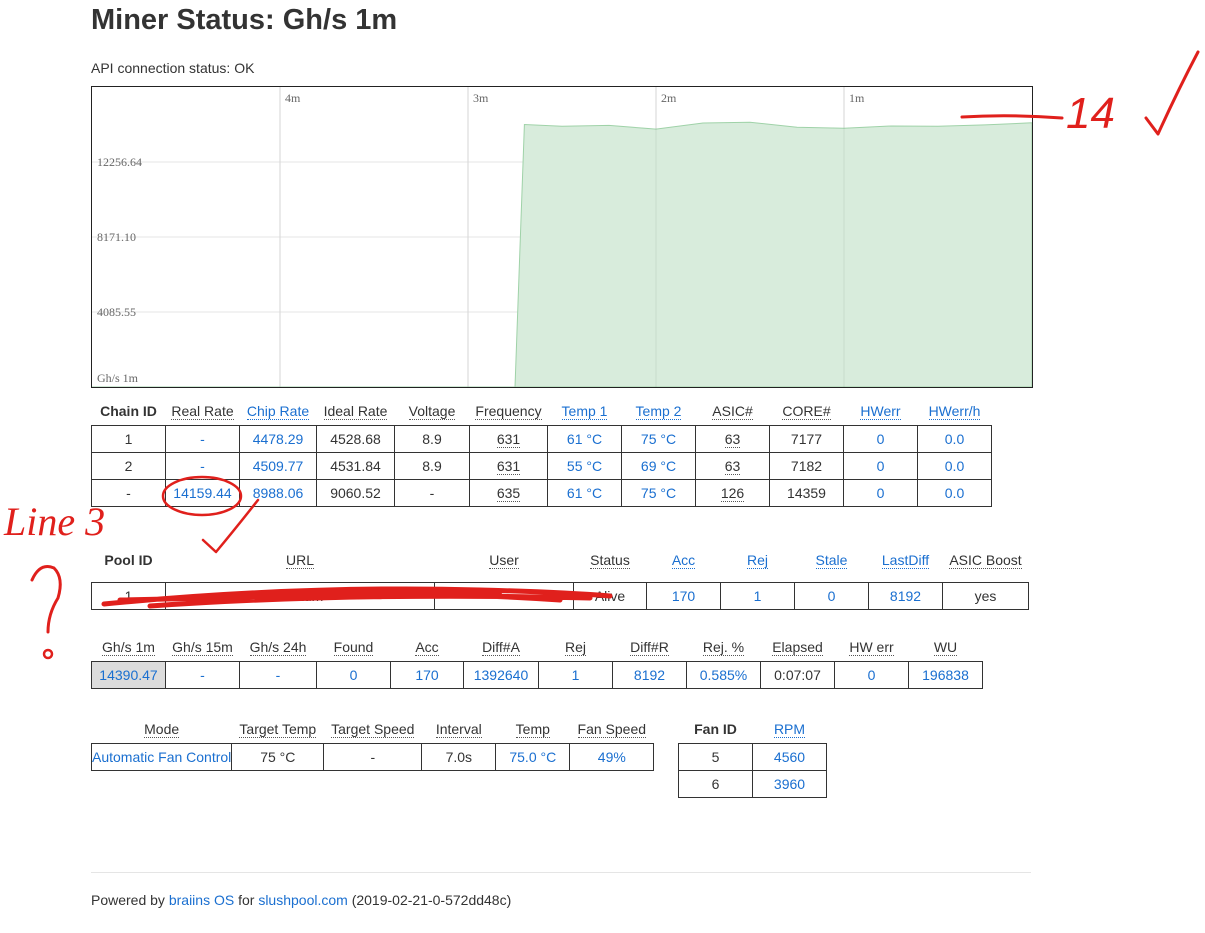 The image size is (1205, 933). Describe the element at coordinates (797, 647) in the screenshot. I see `summary-header-label-9: Elapsed` at that location.